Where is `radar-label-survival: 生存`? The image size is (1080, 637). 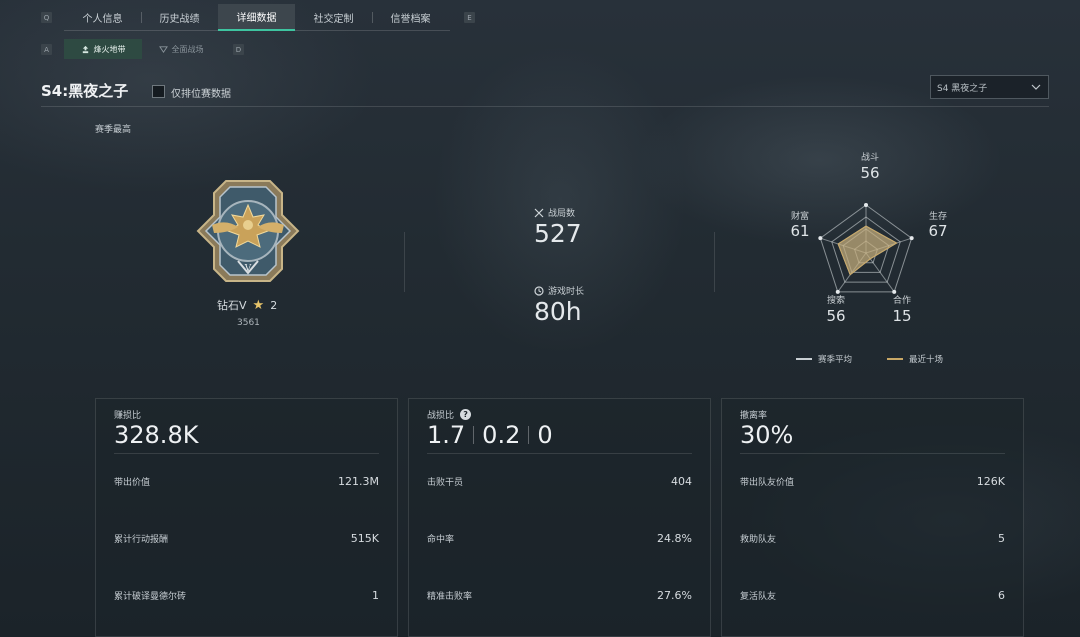
radar-label-survival: 生存 is located at coordinates (937, 217).